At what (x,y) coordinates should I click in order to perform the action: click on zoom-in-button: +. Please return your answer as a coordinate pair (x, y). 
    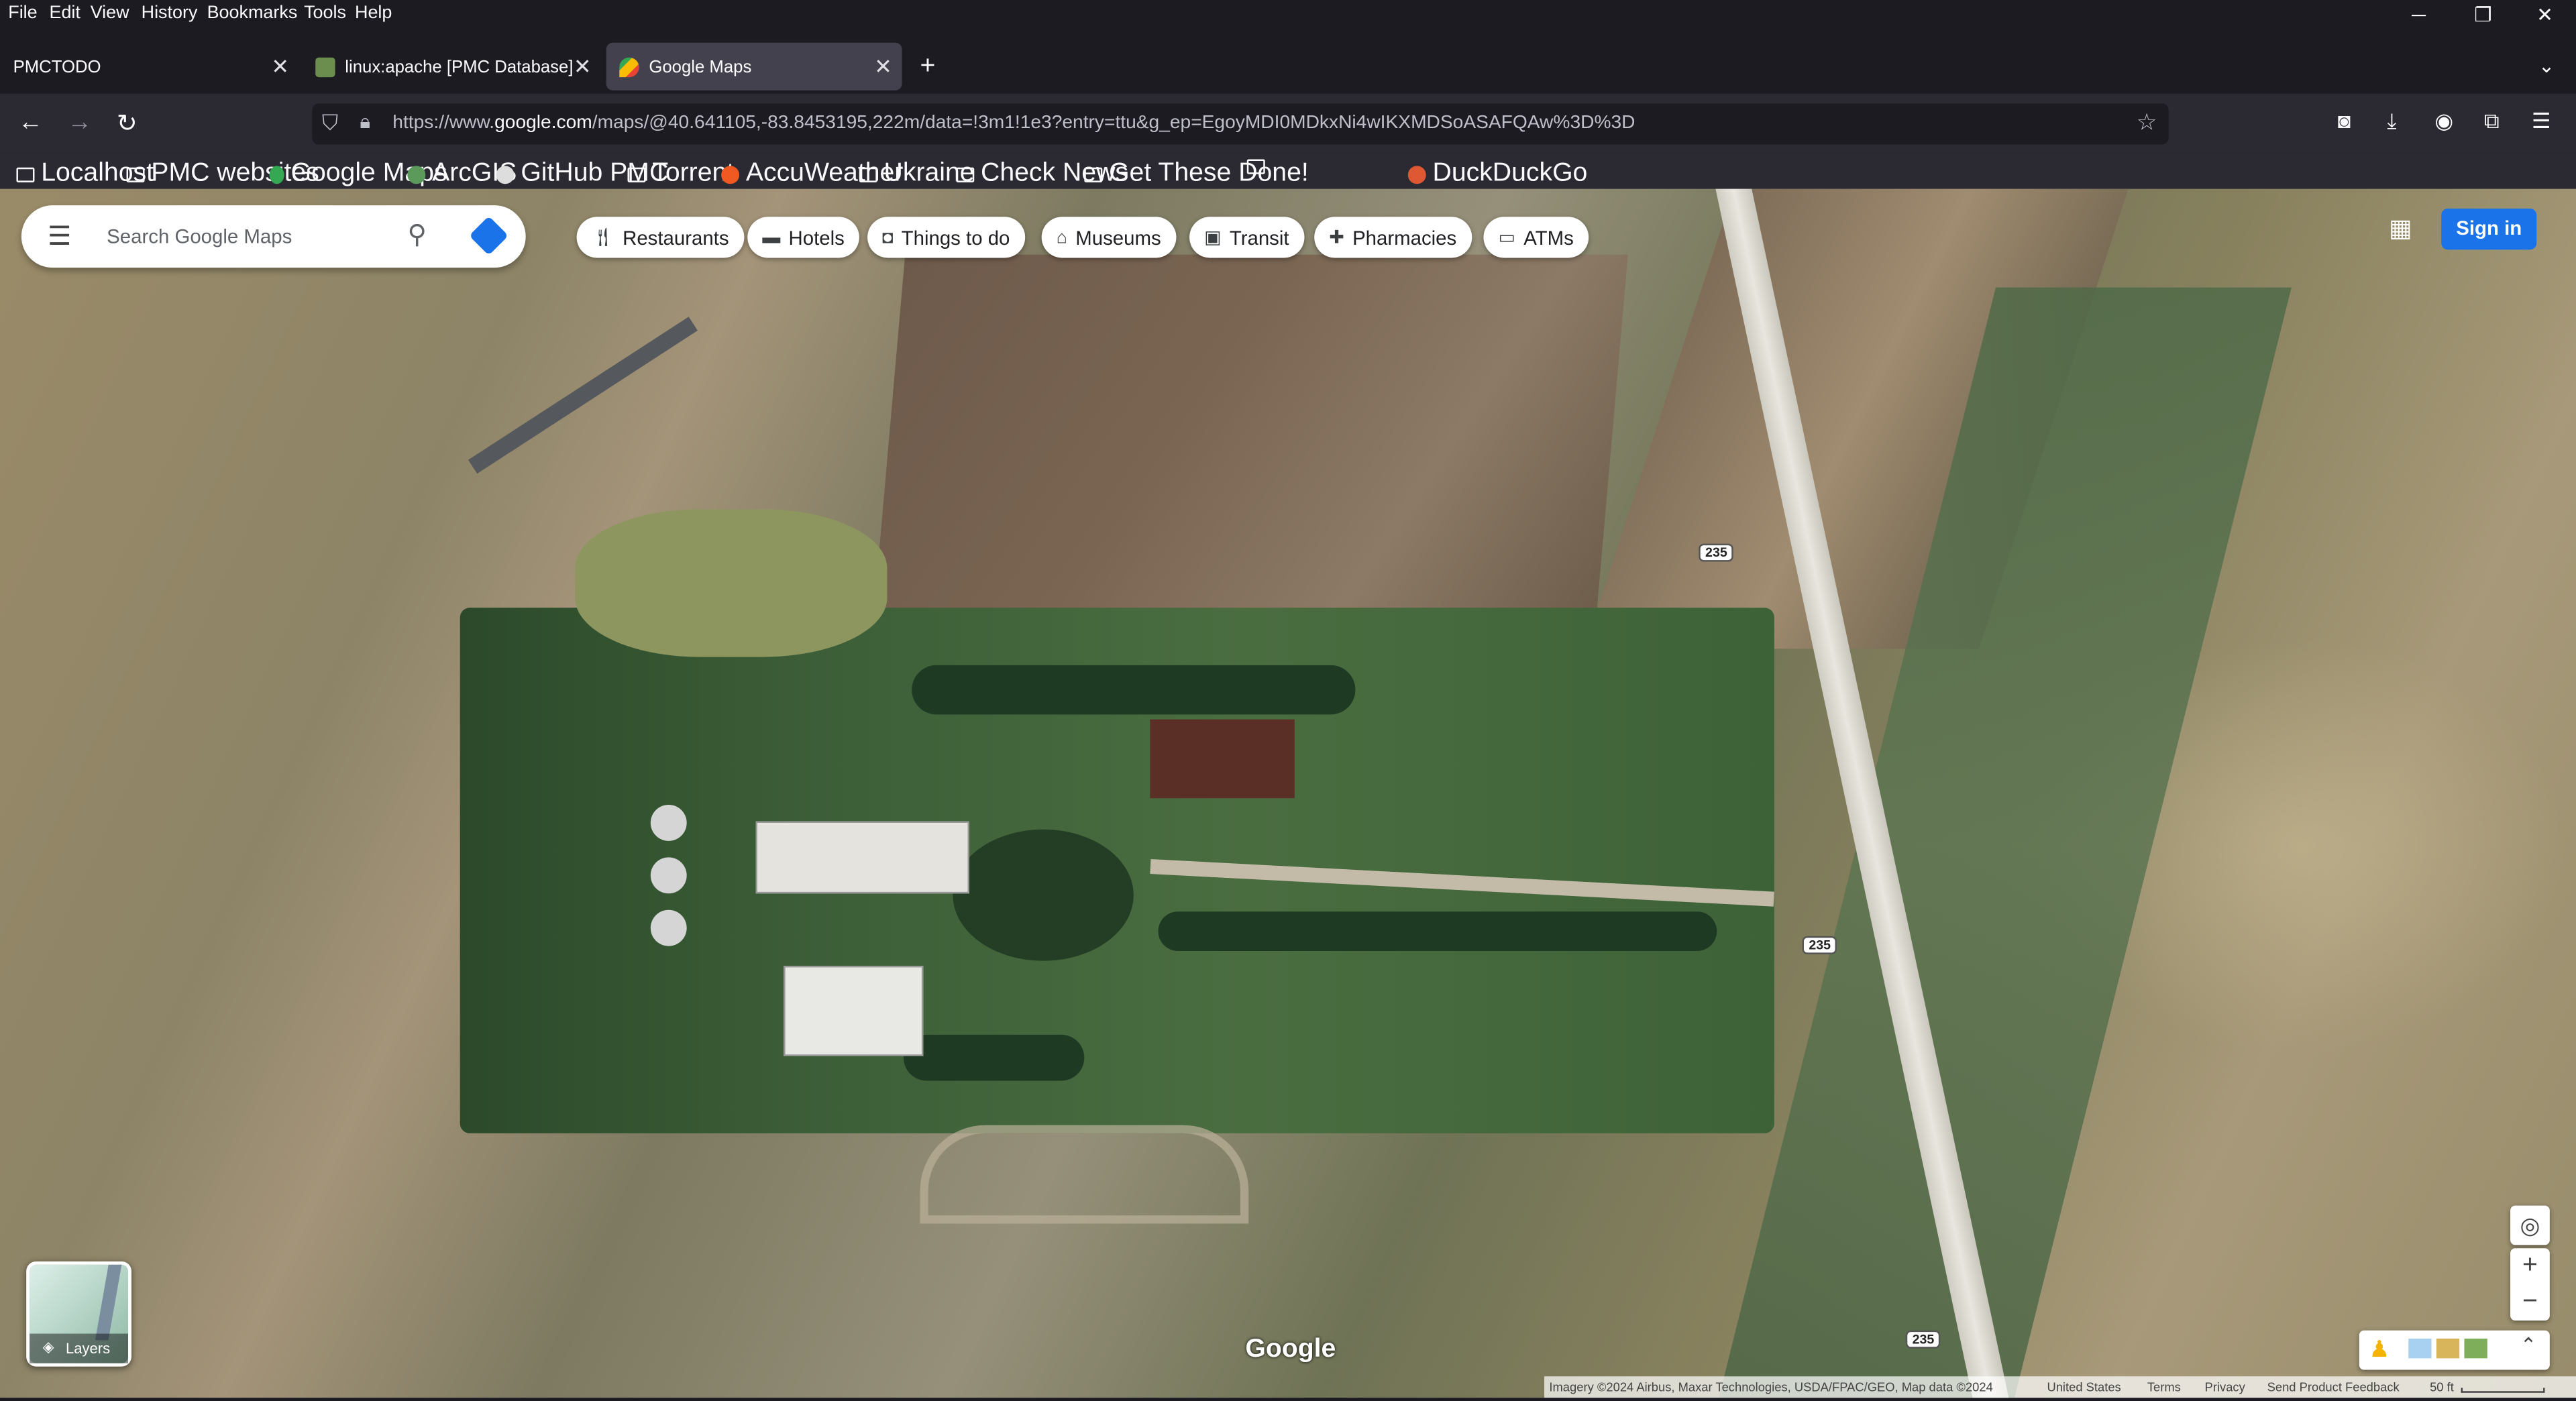
    Looking at the image, I should click on (2530, 1266).